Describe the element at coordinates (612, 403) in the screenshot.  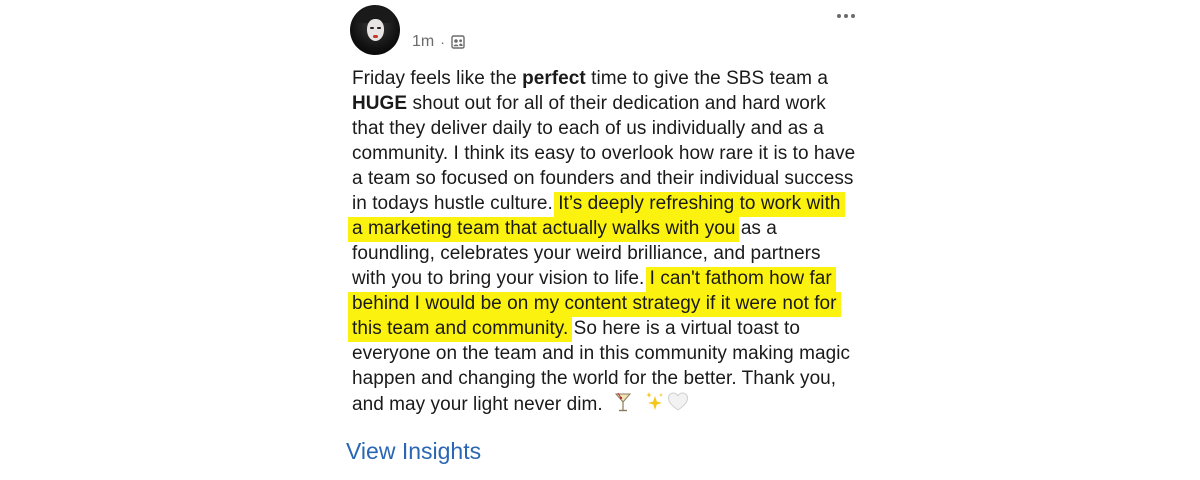
I see `post-line: and may your light never dim.` at that location.